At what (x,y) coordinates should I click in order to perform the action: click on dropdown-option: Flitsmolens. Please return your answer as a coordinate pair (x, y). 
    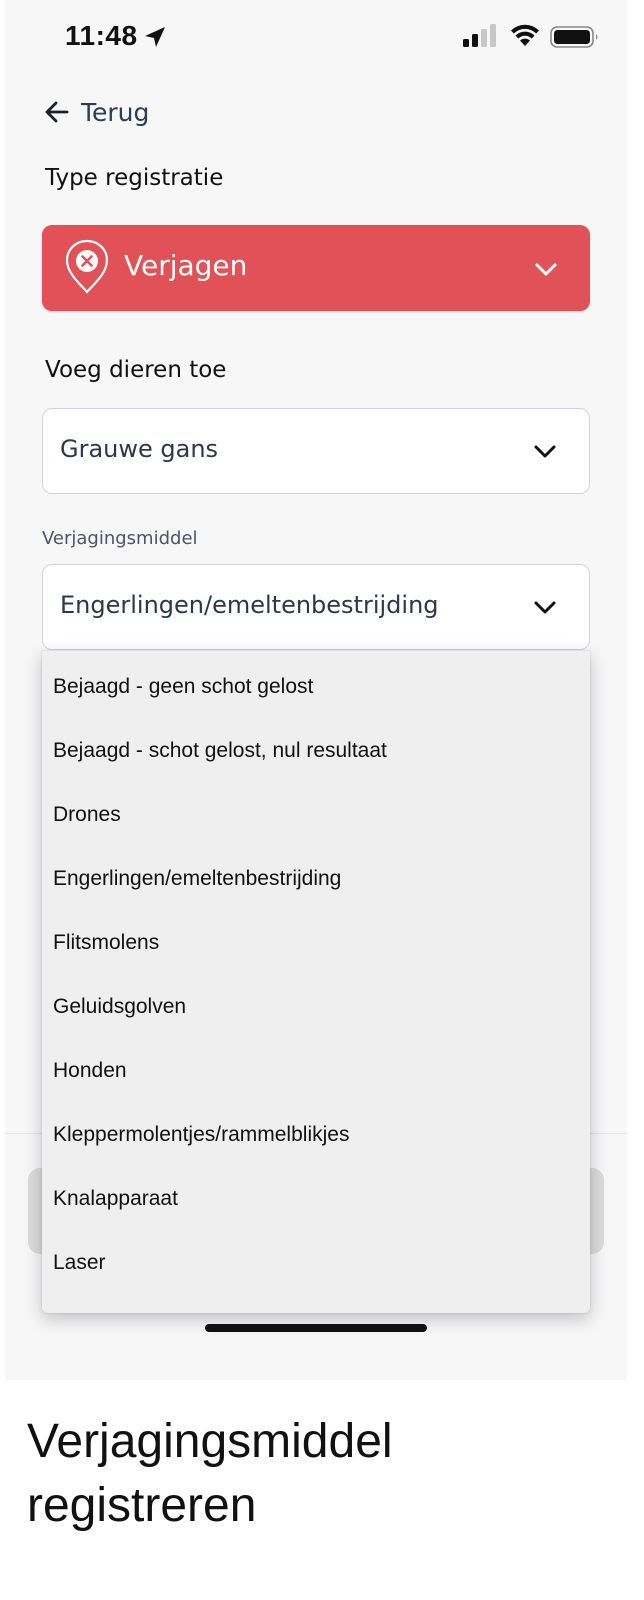
    Looking at the image, I should click on (313, 943).